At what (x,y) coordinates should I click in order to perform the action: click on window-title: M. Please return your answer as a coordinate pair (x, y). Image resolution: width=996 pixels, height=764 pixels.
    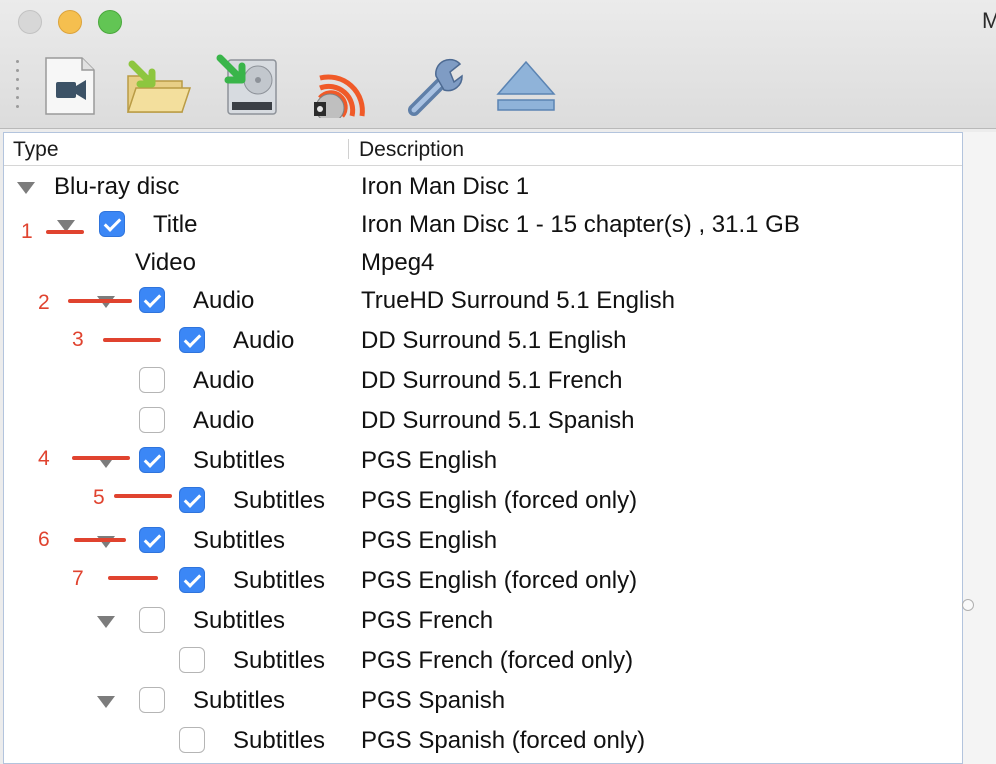
    Looking at the image, I should click on (989, 20).